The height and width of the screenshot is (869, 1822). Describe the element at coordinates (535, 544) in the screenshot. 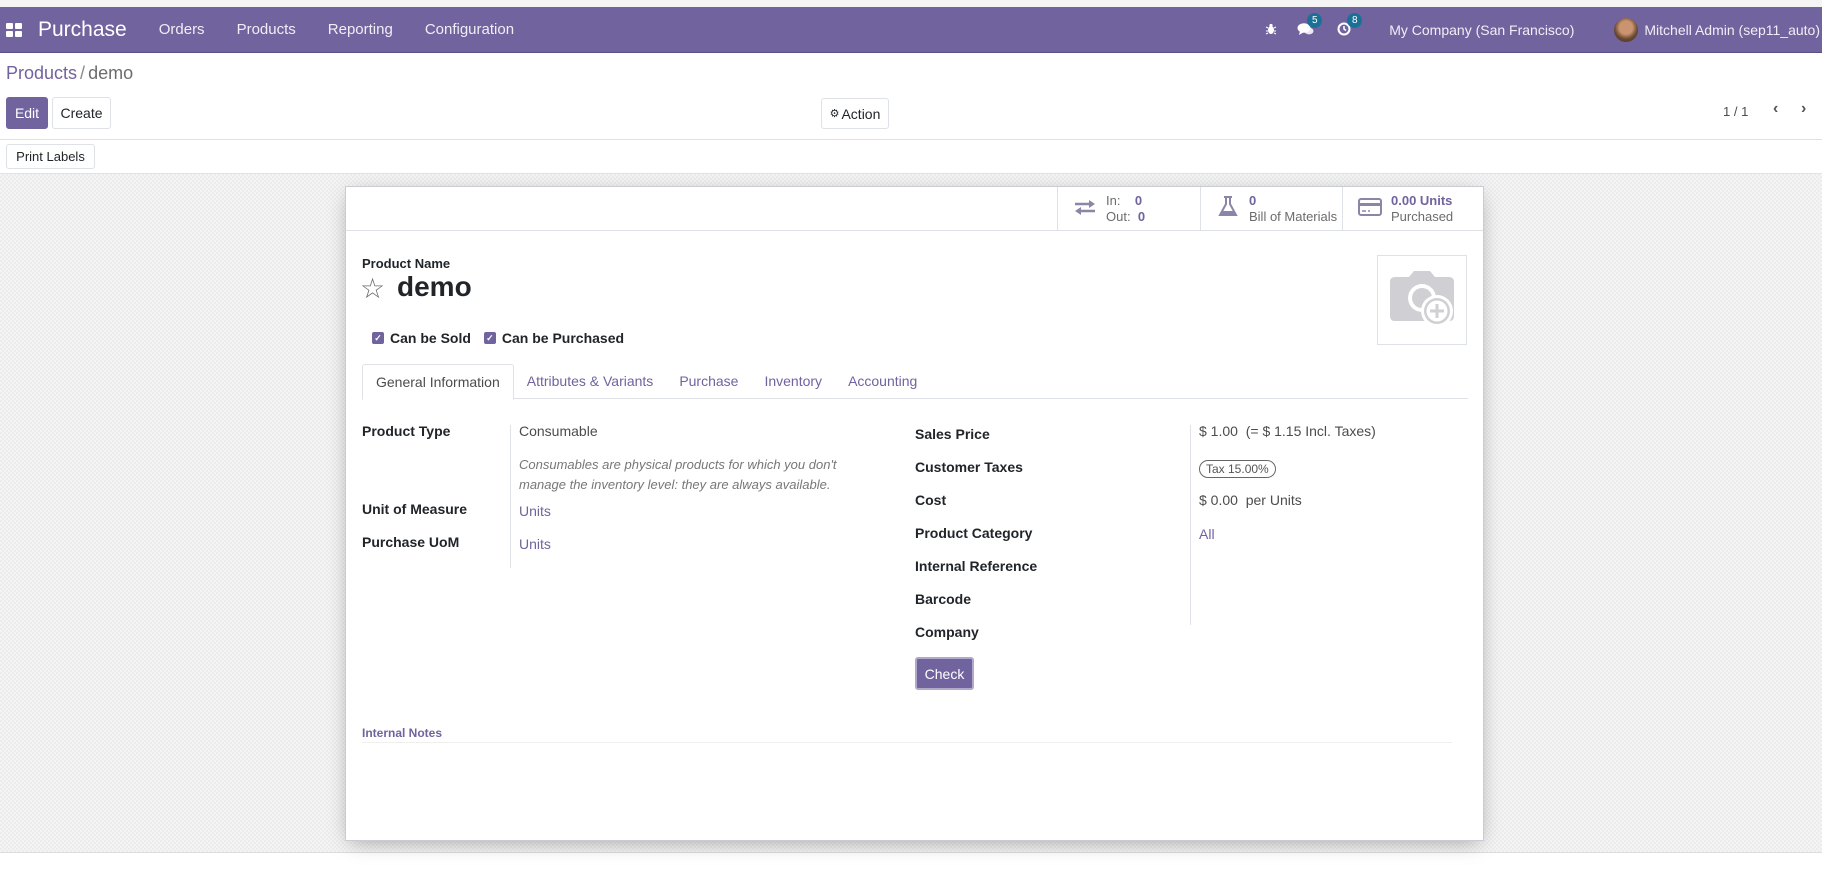

I see `purchase-uom-value: Units` at that location.